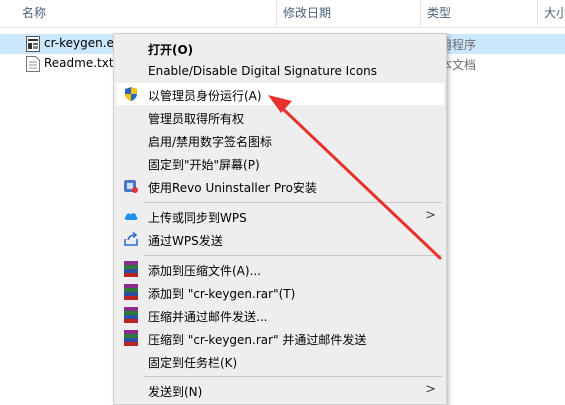  I want to click on menu-item-send-to: 发送到(N) >, so click(280, 390).